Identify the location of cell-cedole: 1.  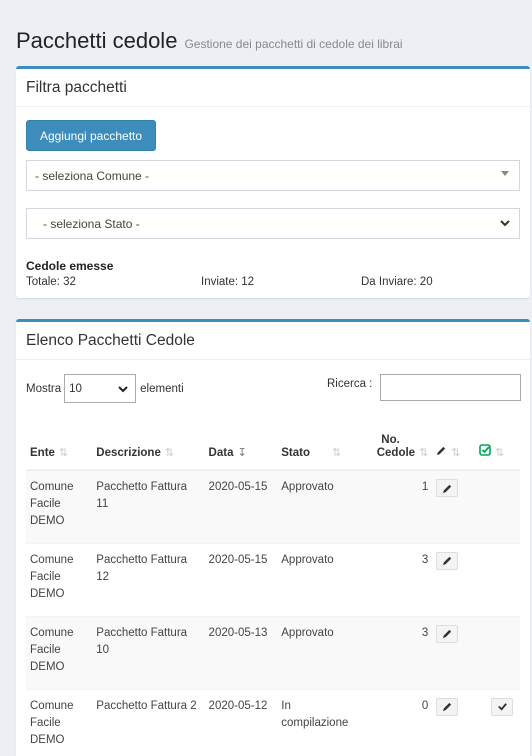
(397, 506).